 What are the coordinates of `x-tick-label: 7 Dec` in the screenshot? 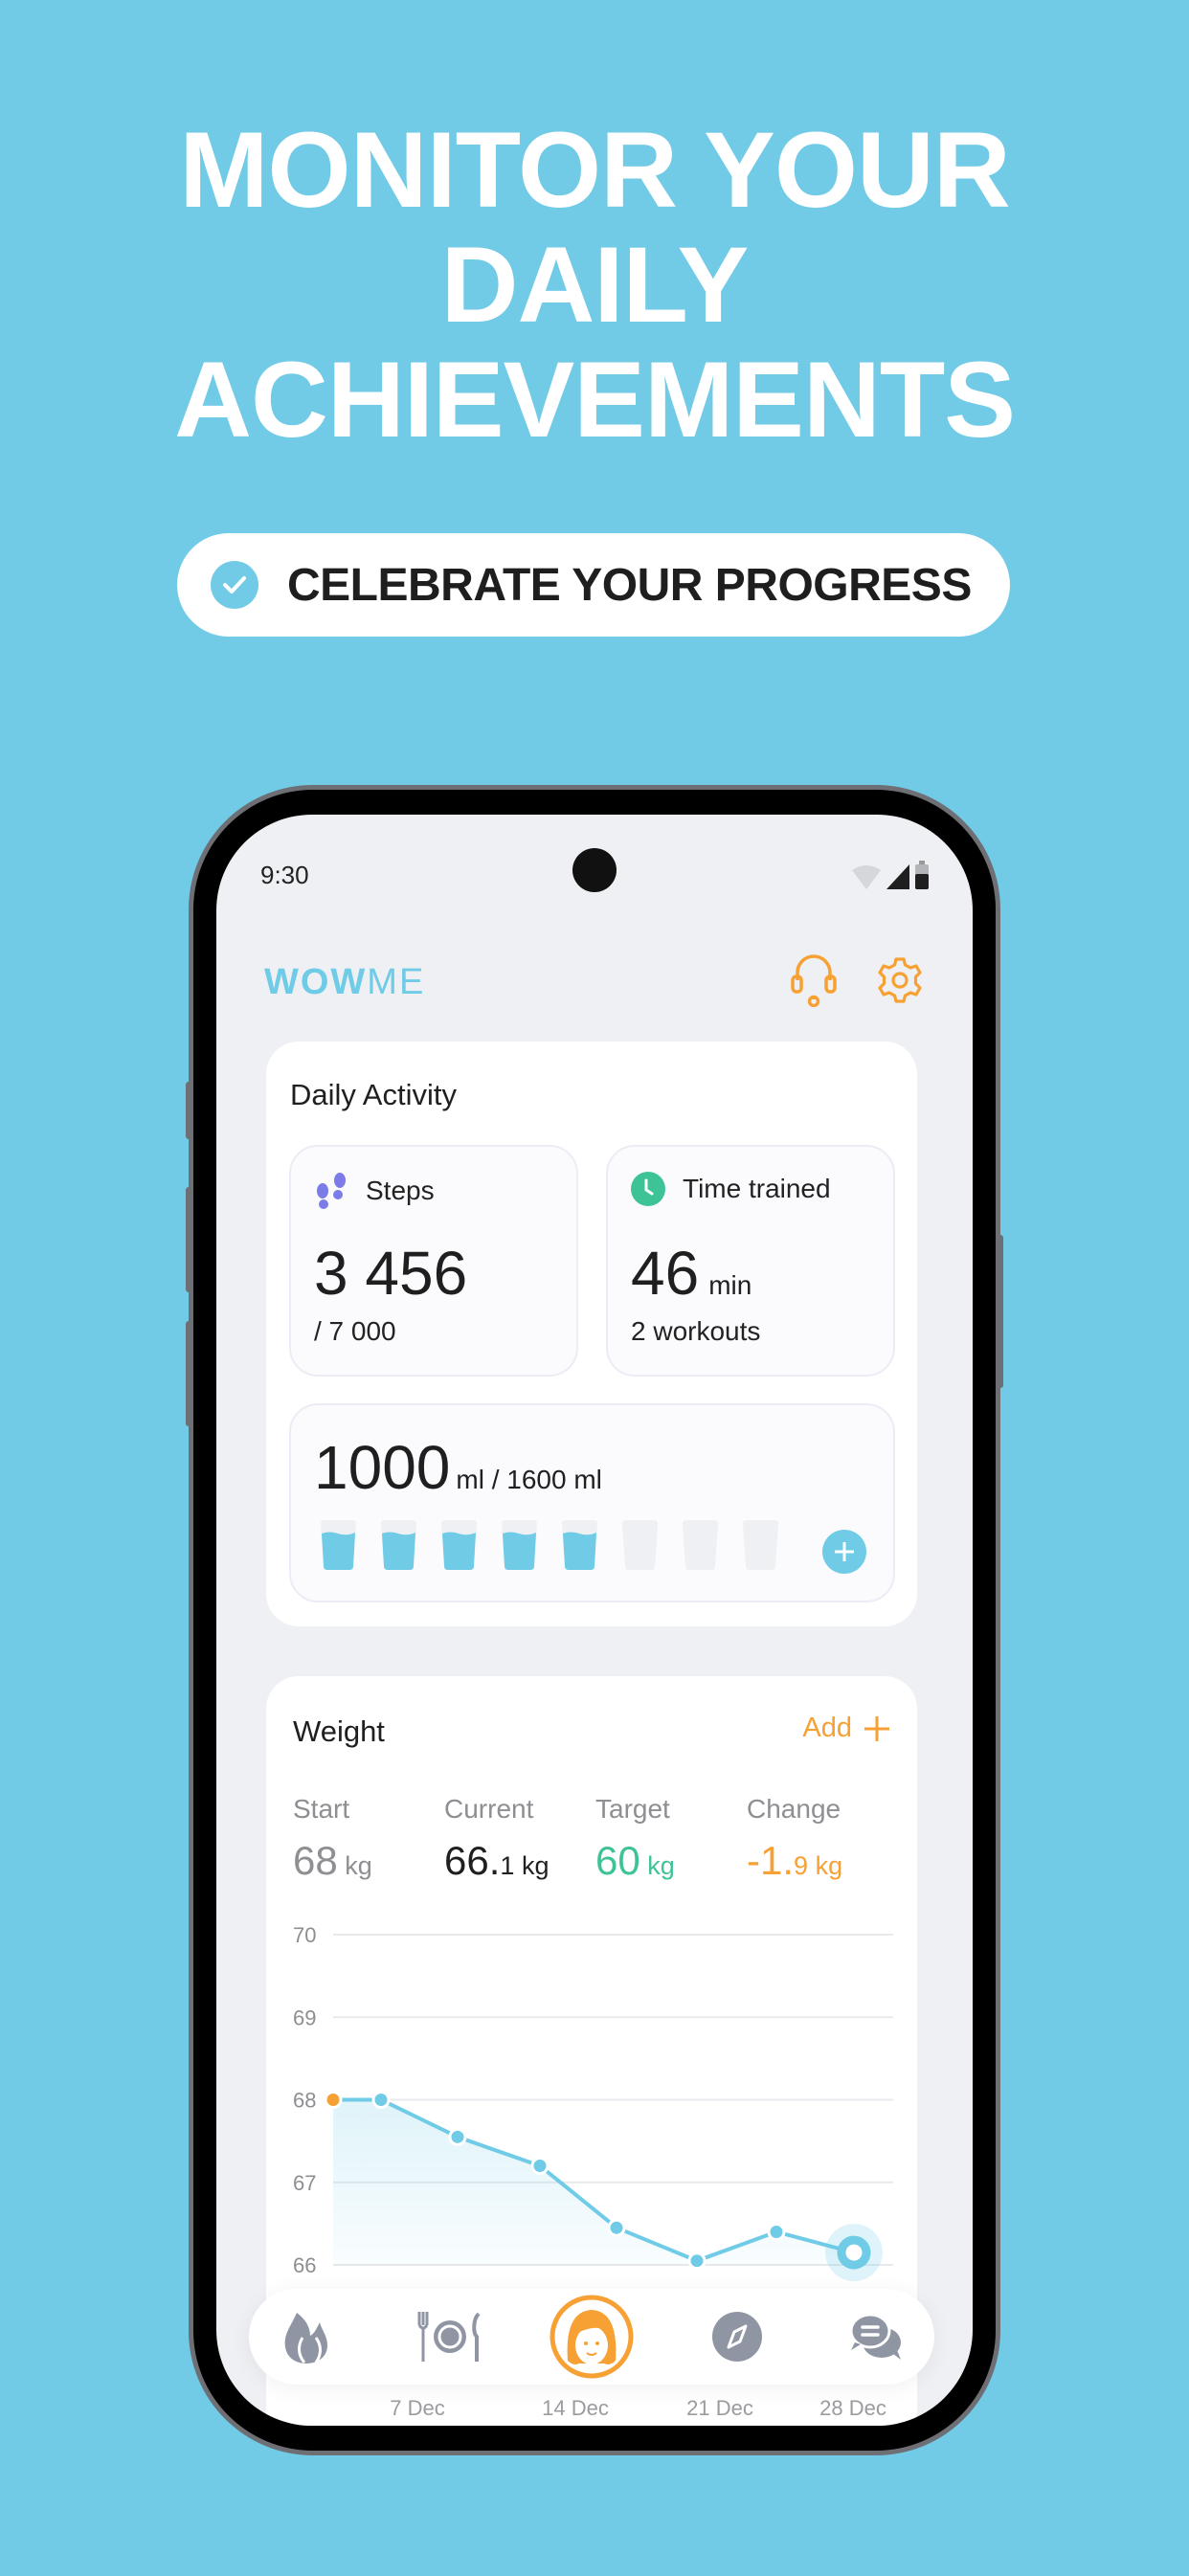 It's located at (417, 2408).